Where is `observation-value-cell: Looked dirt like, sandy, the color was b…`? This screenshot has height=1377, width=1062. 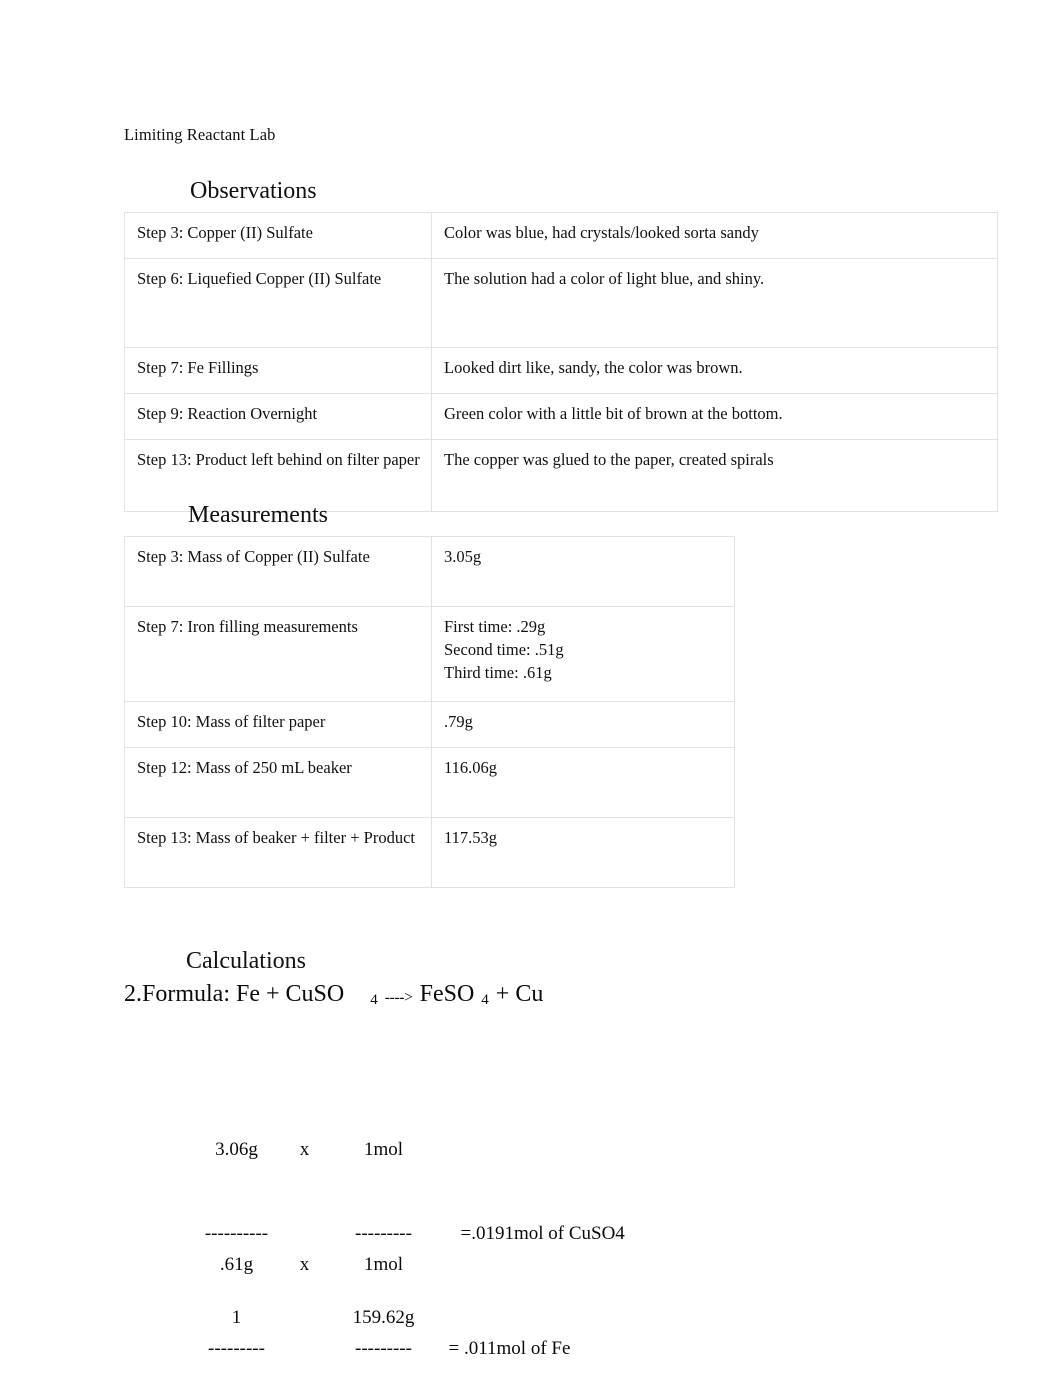 observation-value-cell: Looked dirt like, sandy, the color was b… is located at coordinates (714, 370).